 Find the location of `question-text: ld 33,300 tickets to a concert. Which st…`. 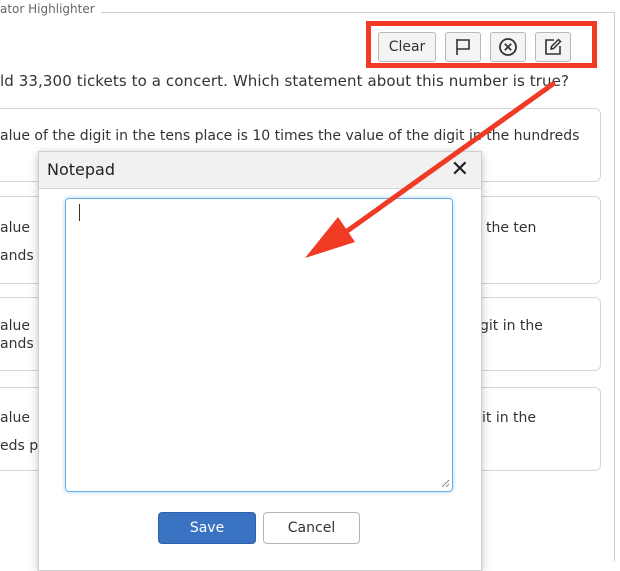

question-text: ld 33,300 tickets to a concert. Which st… is located at coordinates (285, 81).